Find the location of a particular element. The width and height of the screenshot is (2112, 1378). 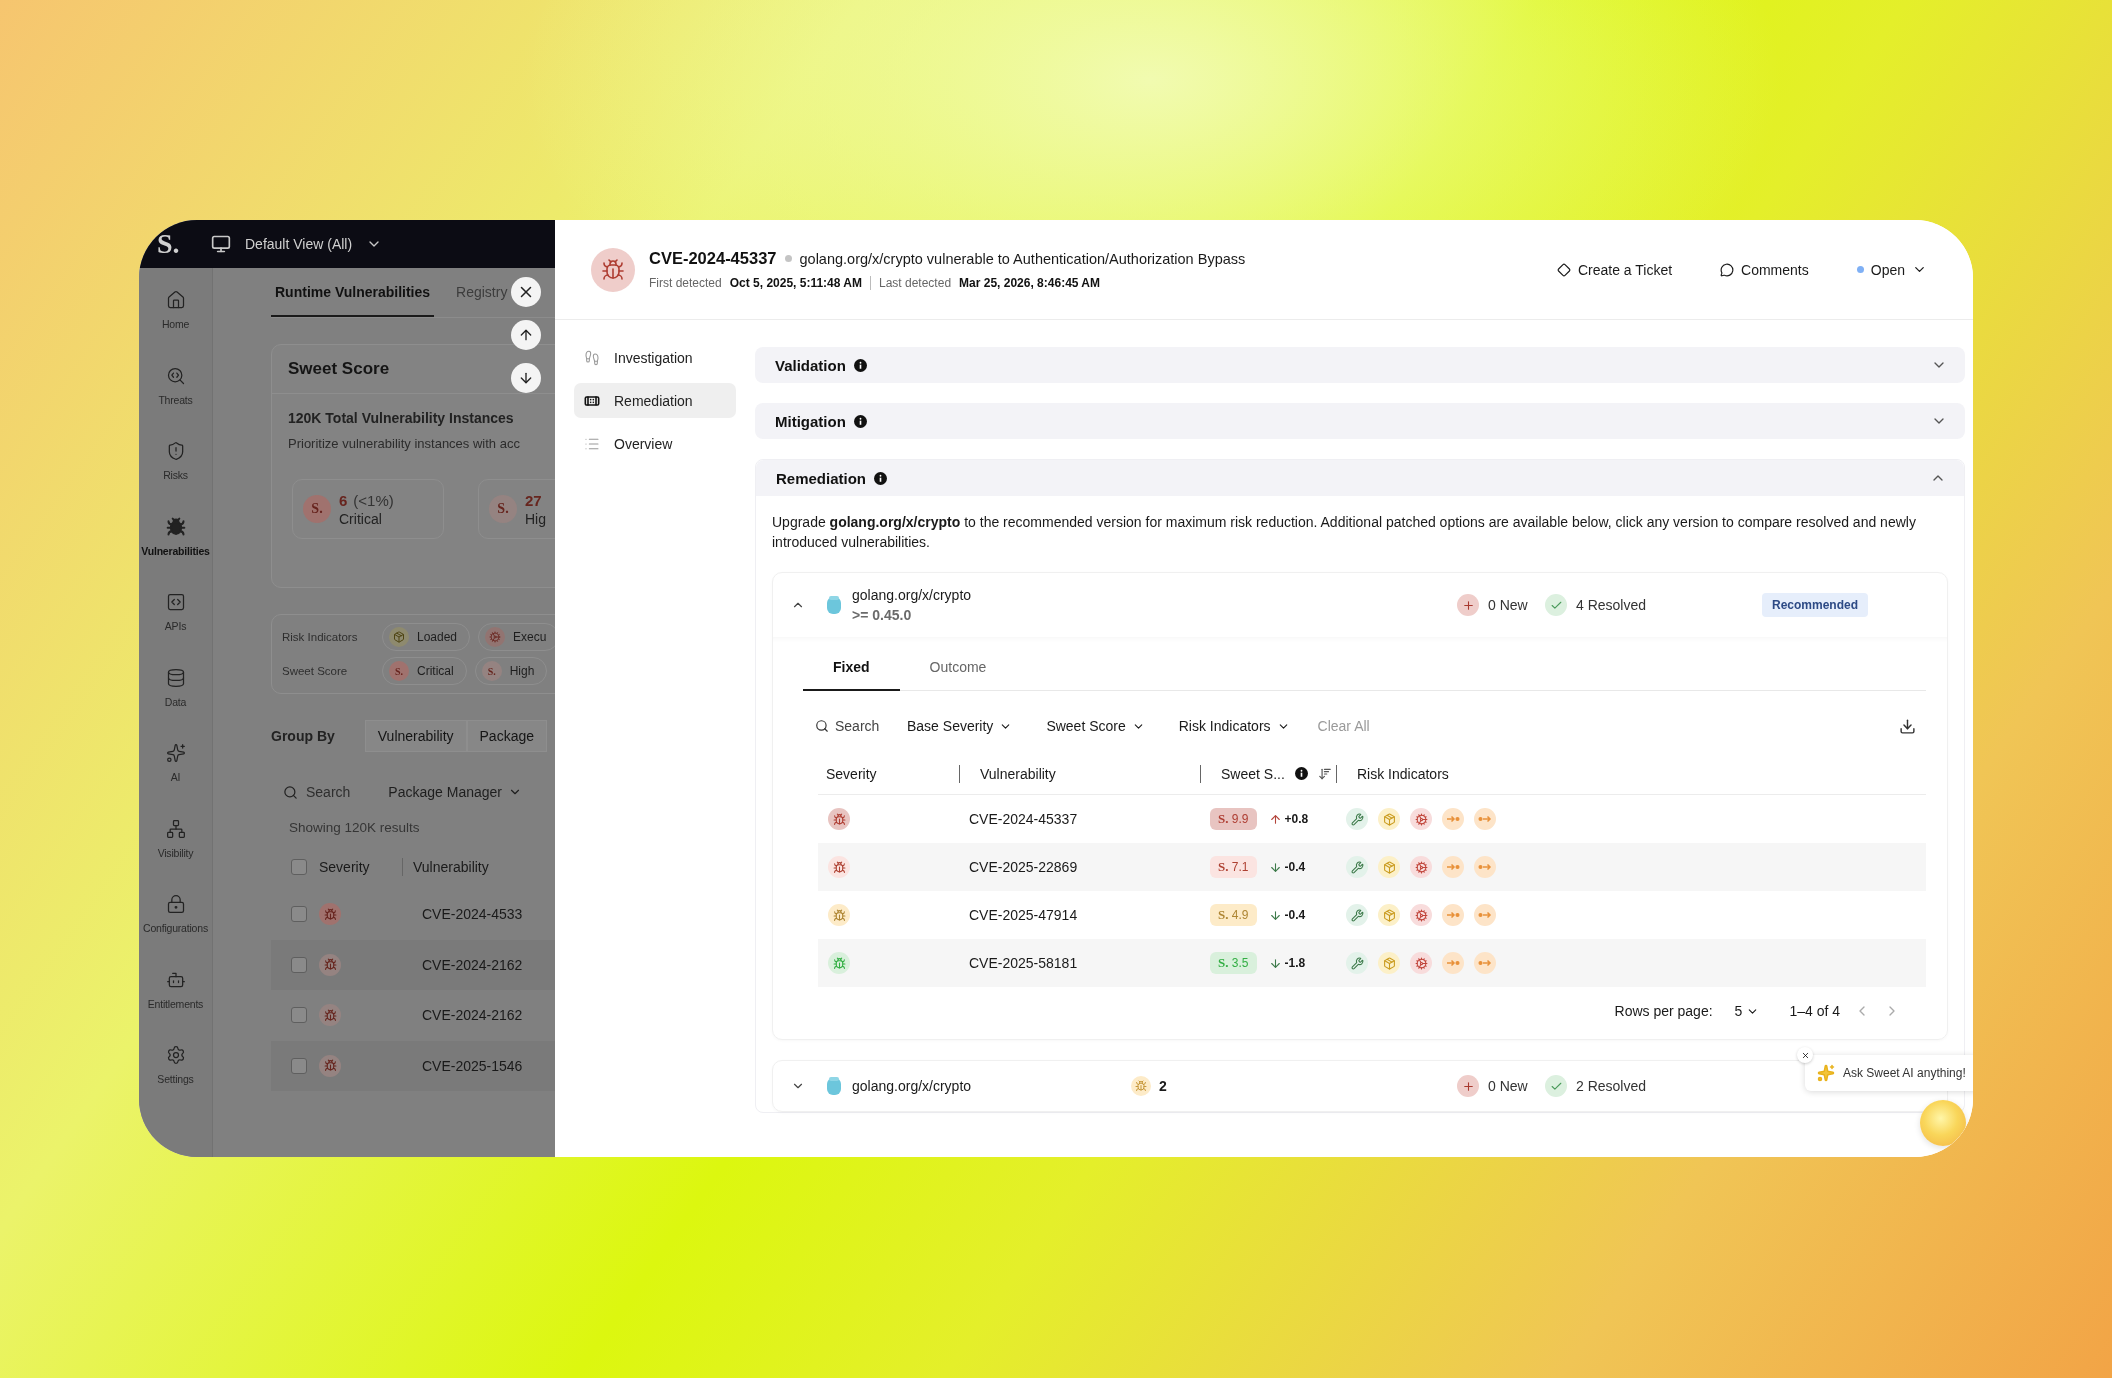

group-by-label: Group By is located at coordinates (303, 736).